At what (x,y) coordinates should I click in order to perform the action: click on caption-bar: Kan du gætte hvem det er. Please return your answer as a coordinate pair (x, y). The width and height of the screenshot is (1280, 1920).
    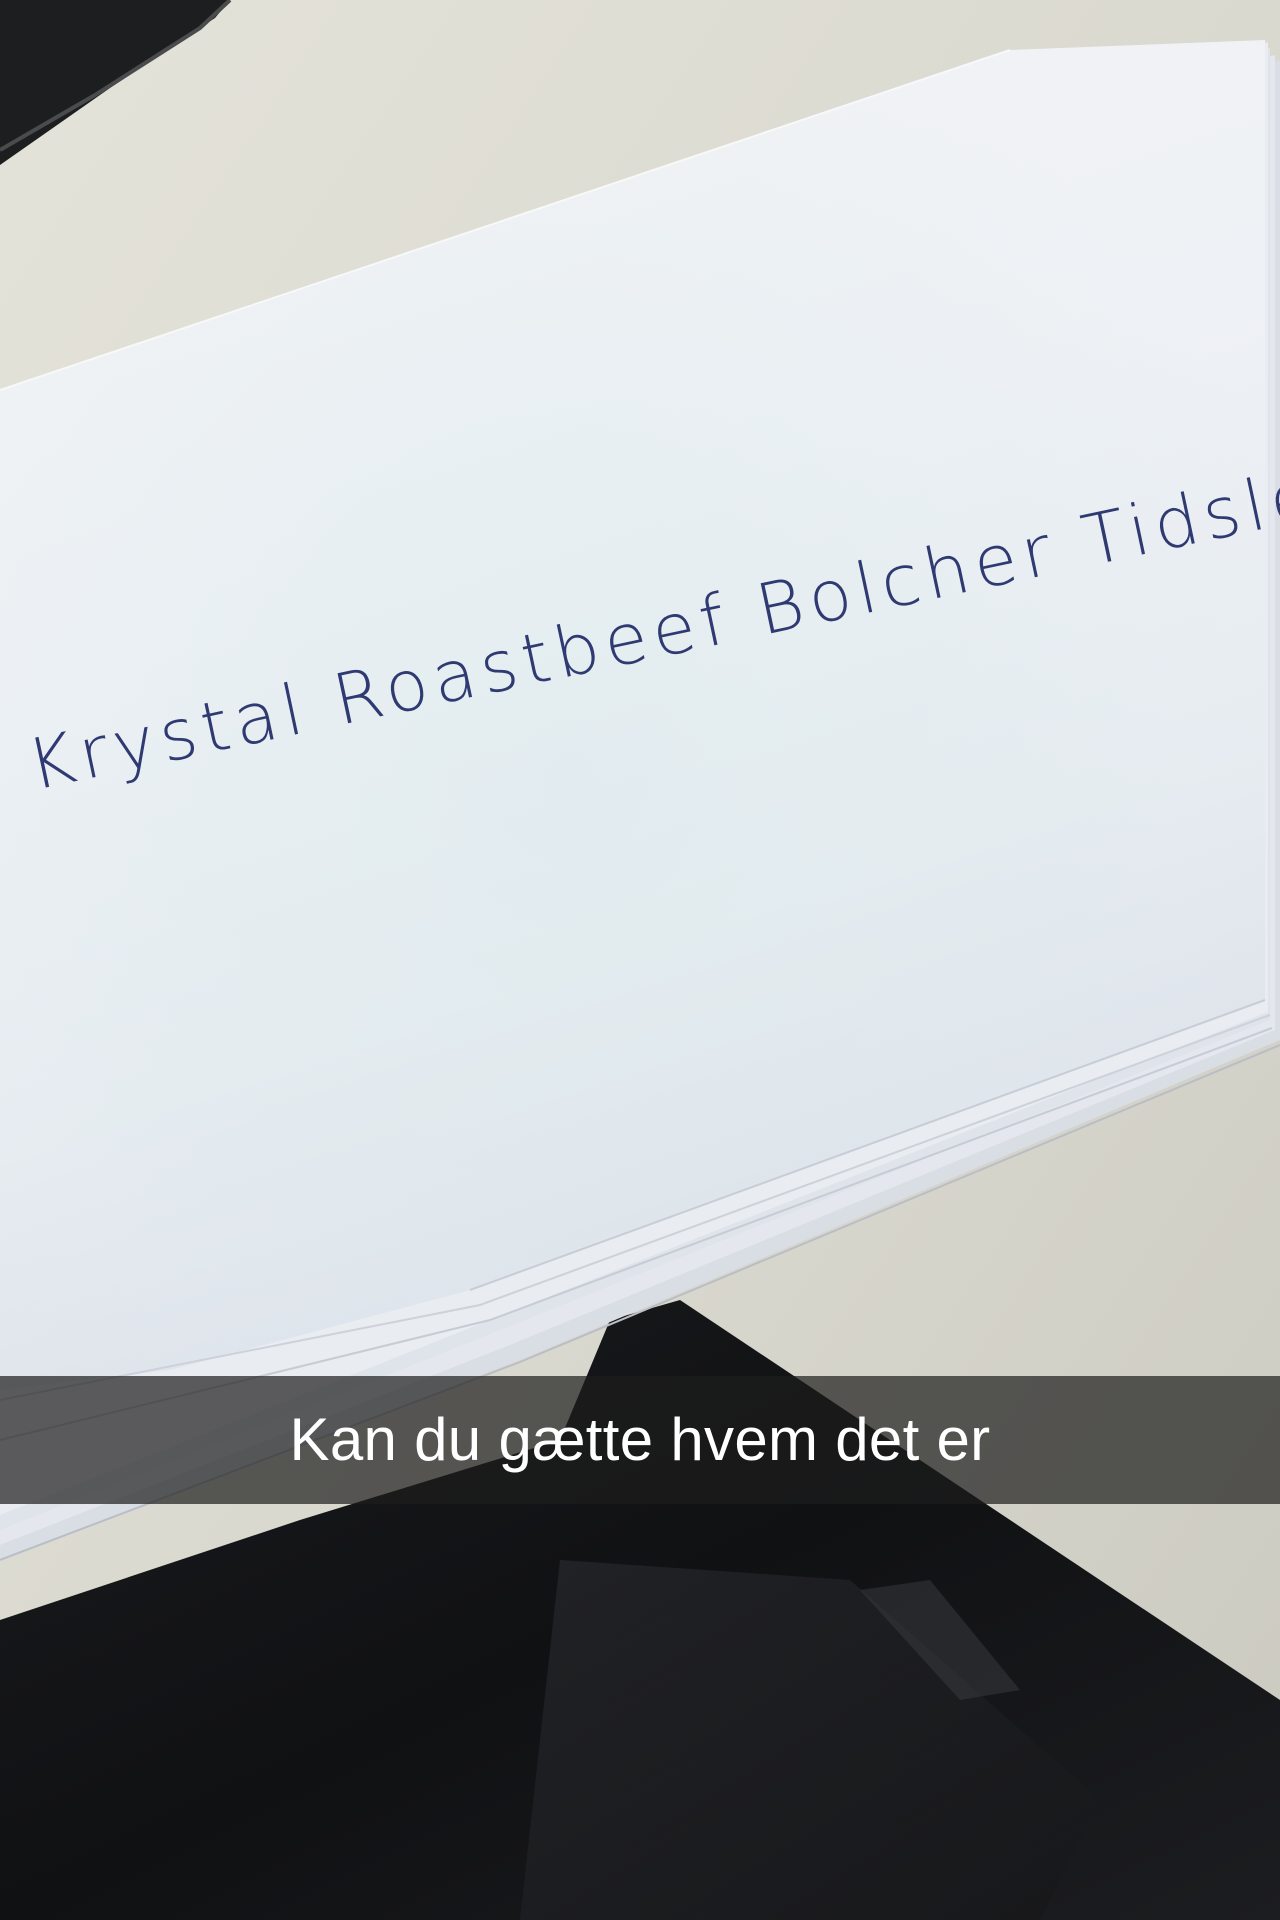
    Looking at the image, I should click on (640, 1440).